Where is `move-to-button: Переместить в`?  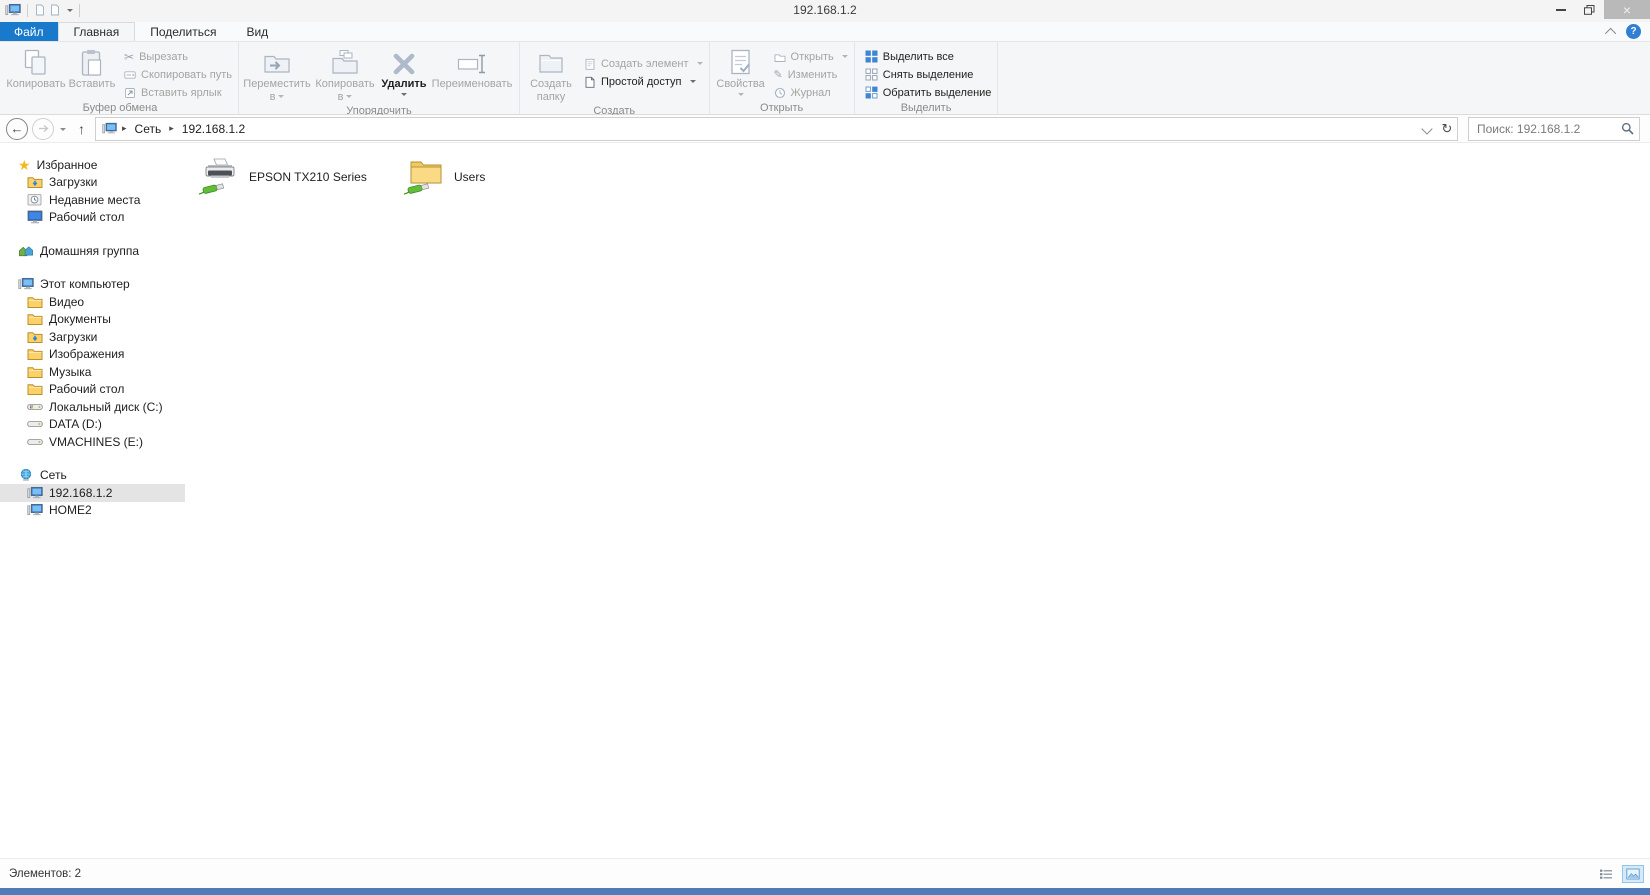 move-to-button: Переместить в is located at coordinates (277, 73).